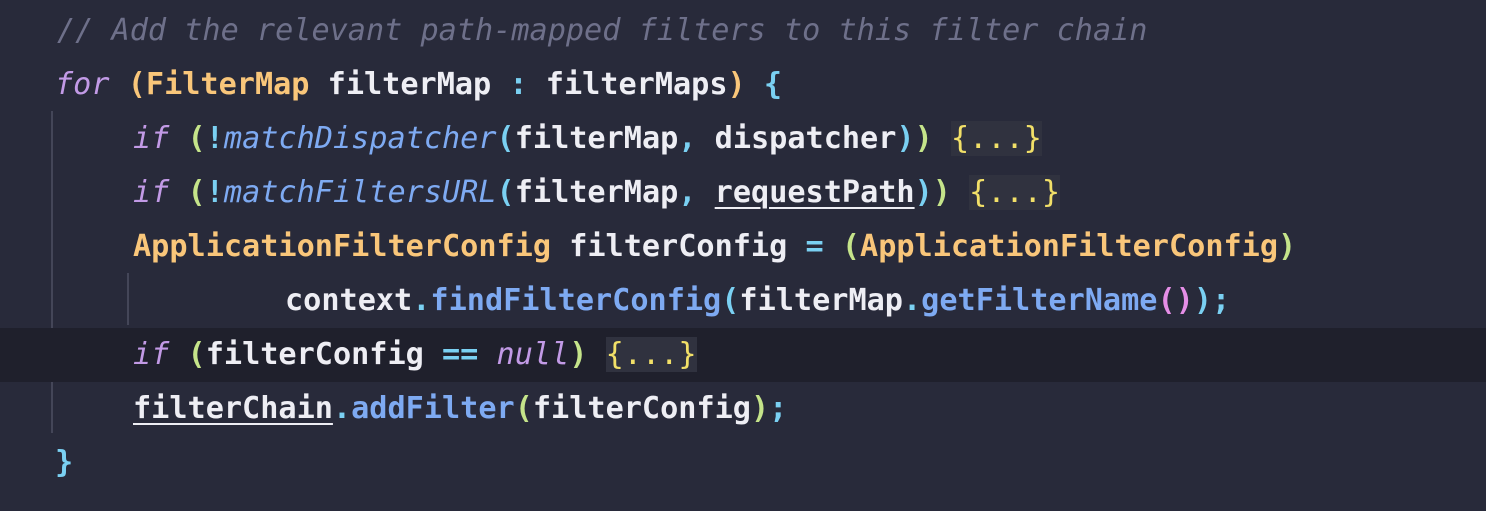 This screenshot has height=511, width=1486. What do you see at coordinates (342, 246) in the screenshot?
I see `type-applicationfilterconfig: ApplicationFilterConfig` at bounding box center [342, 246].